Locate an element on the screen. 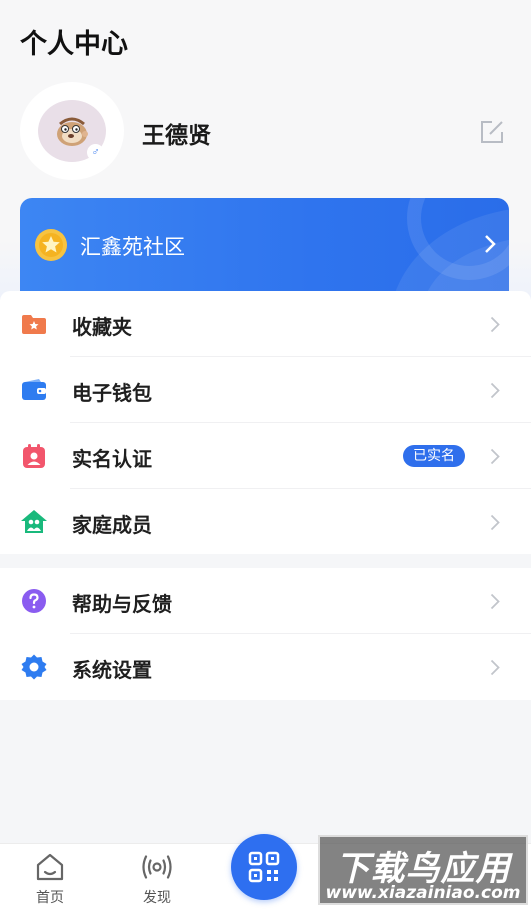 Image resolution: width=531 pixels, height=909 pixels. verified-badge: 已实名 is located at coordinates (434, 456).